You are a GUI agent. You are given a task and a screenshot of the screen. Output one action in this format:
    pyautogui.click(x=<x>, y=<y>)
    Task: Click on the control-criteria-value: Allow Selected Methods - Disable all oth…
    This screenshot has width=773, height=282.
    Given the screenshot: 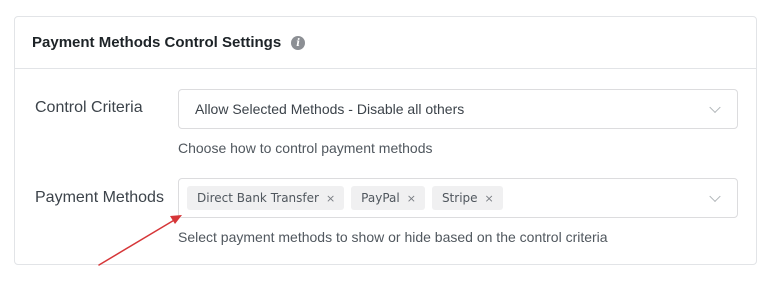 What is the action you would take?
    pyautogui.click(x=330, y=109)
    